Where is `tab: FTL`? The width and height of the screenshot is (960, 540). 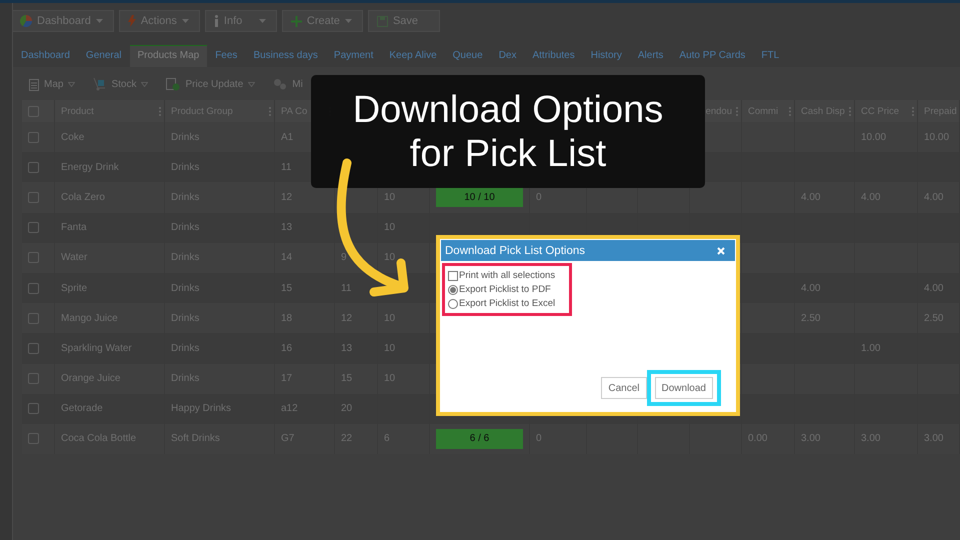 tab: FTL is located at coordinates (770, 56).